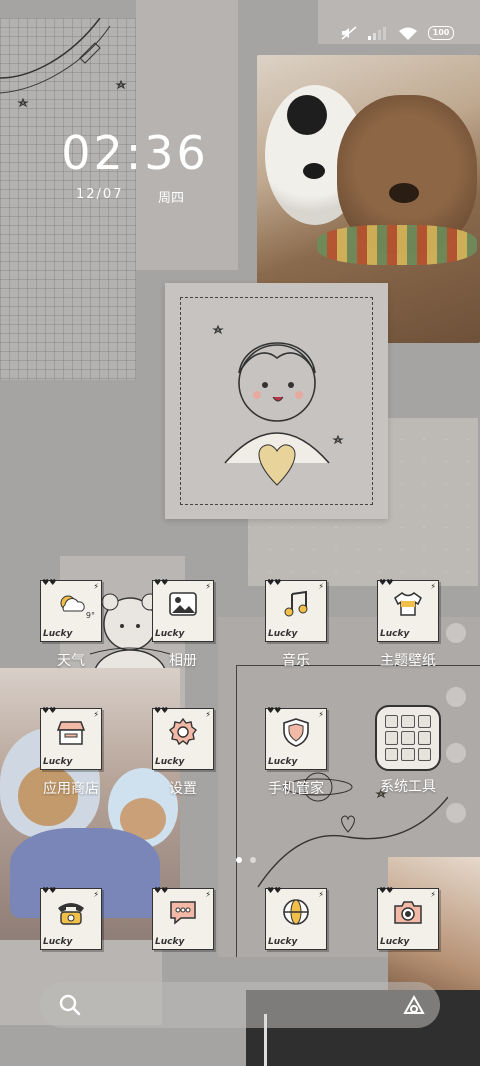 This screenshot has width=480, height=1066. What do you see at coordinates (349, 33) in the screenshot?
I see `mute-icon` at bounding box center [349, 33].